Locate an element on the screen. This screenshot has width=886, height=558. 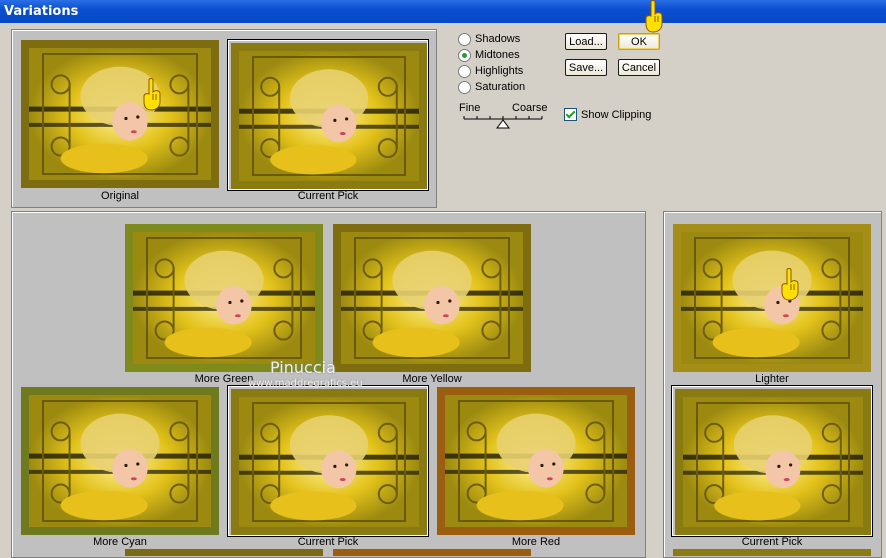
checkbox-box is located at coordinates (570, 114).